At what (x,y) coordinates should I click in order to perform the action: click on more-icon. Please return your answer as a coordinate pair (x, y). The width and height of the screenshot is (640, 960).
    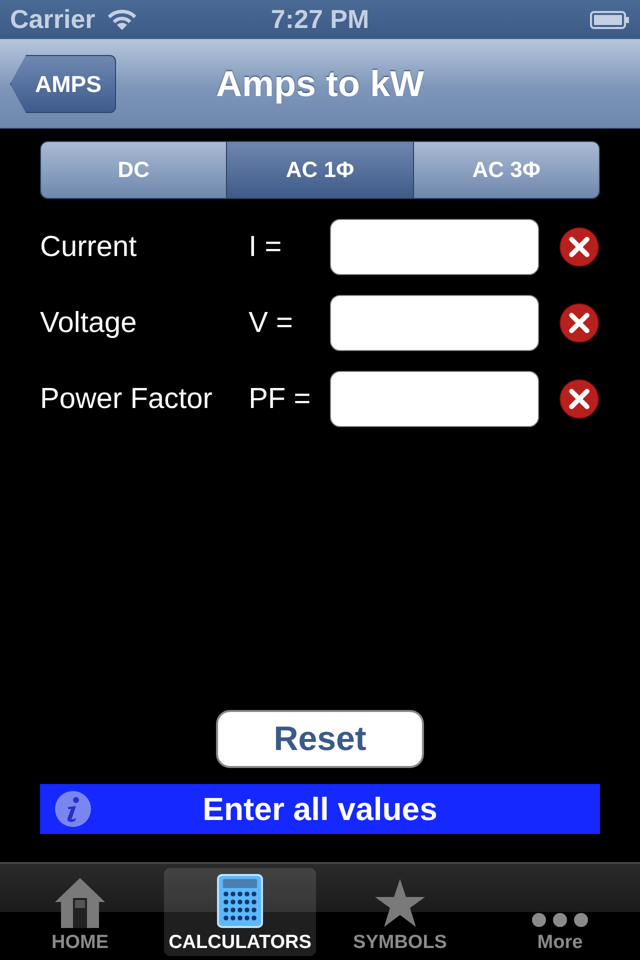
    Looking at the image, I should click on (560, 920).